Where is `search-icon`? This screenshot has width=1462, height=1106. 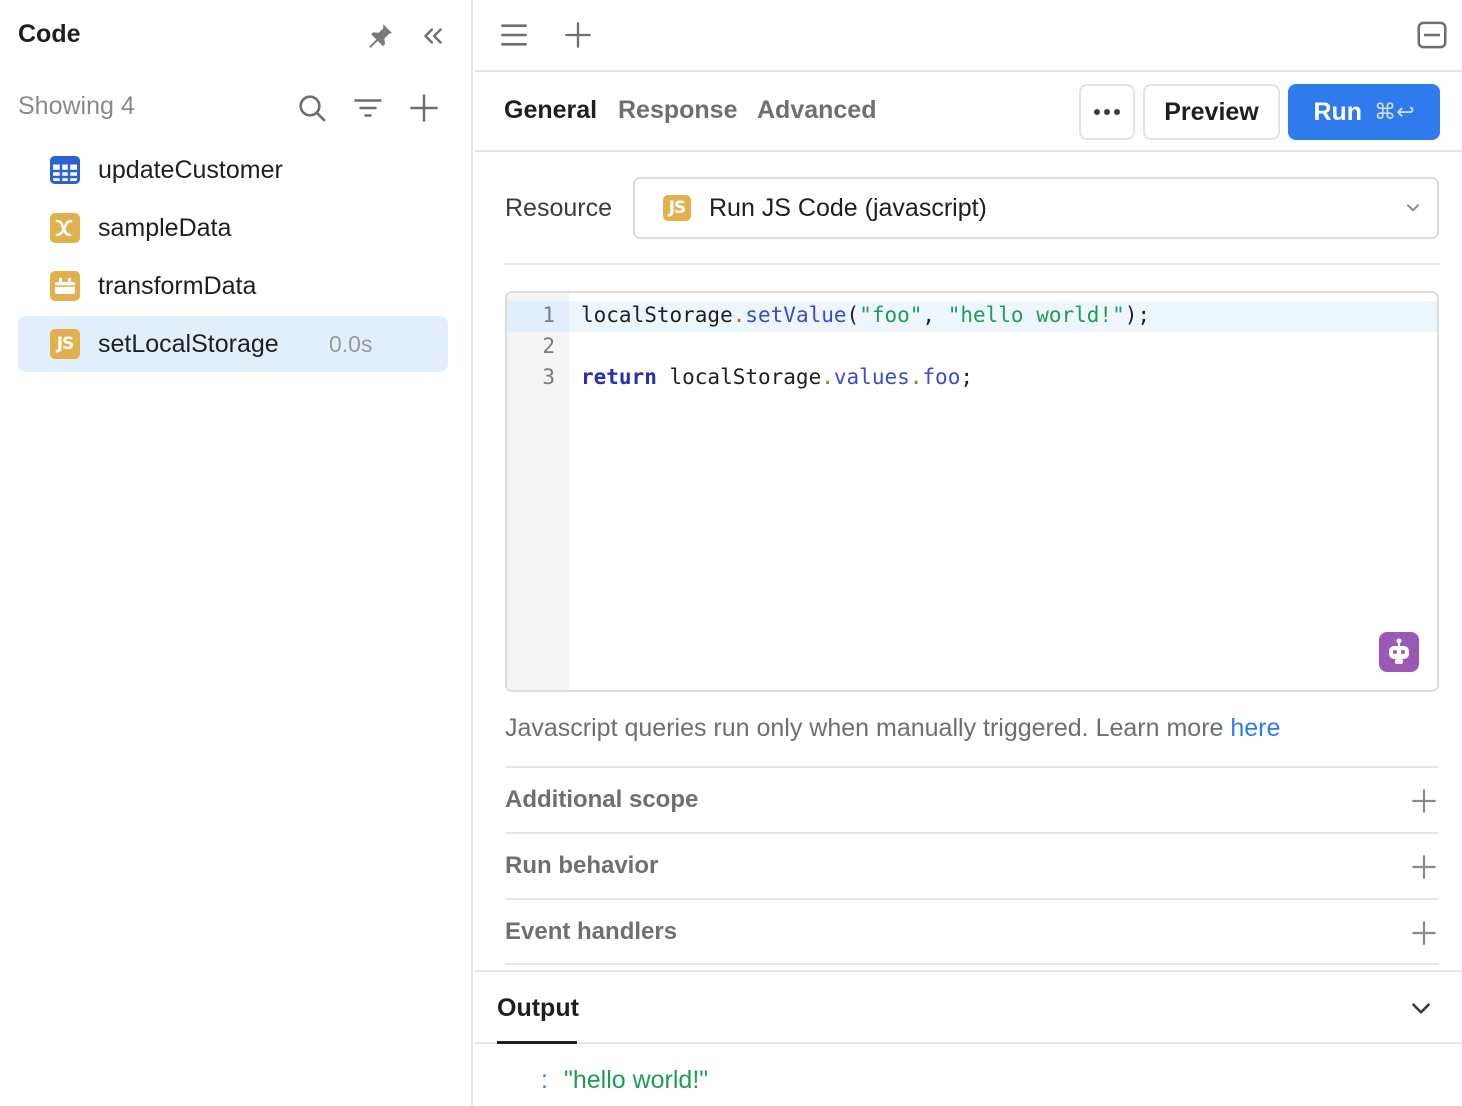 search-icon is located at coordinates (312, 108).